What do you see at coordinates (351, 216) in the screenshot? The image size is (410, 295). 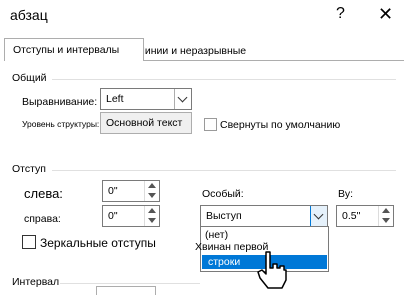 I see `by-value: 0.5"` at bounding box center [351, 216].